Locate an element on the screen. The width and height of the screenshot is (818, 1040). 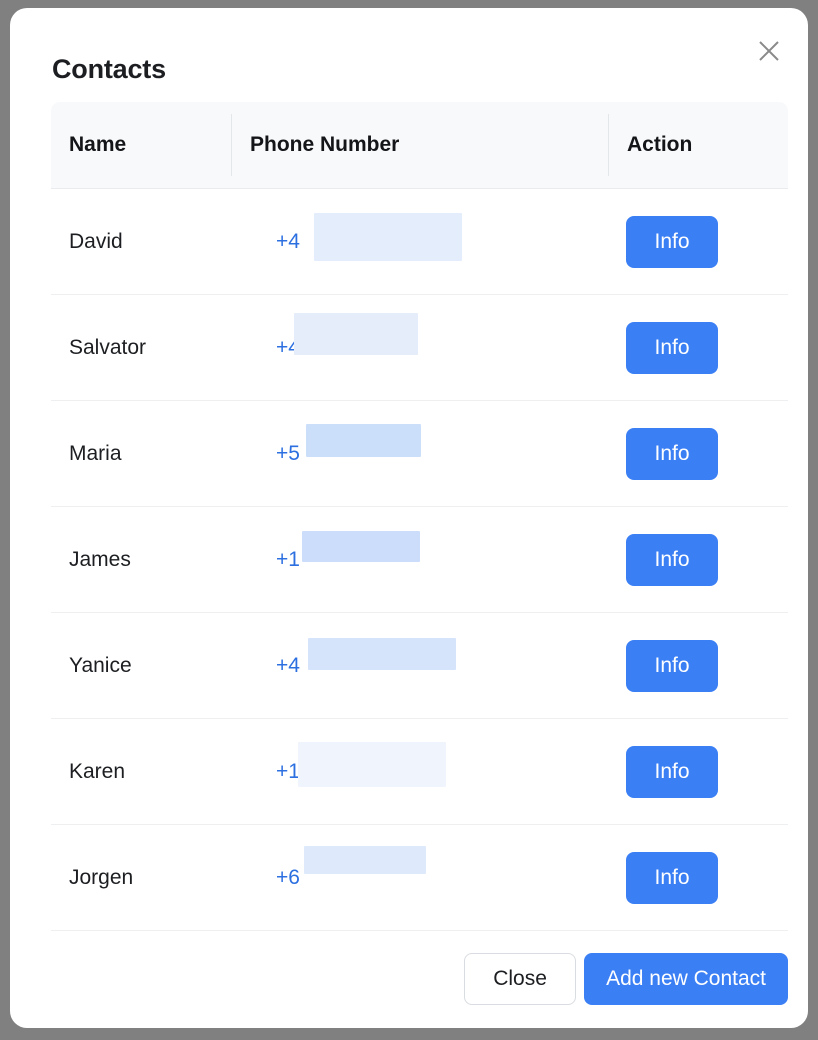
table-row: James +1 Info is located at coordinates (419, 560).